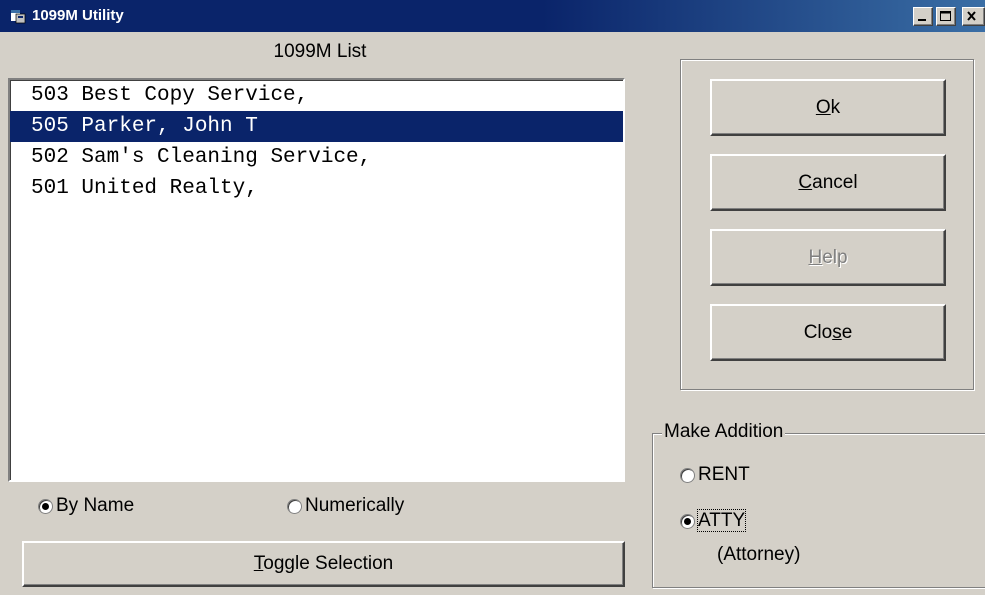 This screenshot has height=595, width=985. I want to click on list-item: 502 Sam's Cleaning Service,, so click(316, 157).